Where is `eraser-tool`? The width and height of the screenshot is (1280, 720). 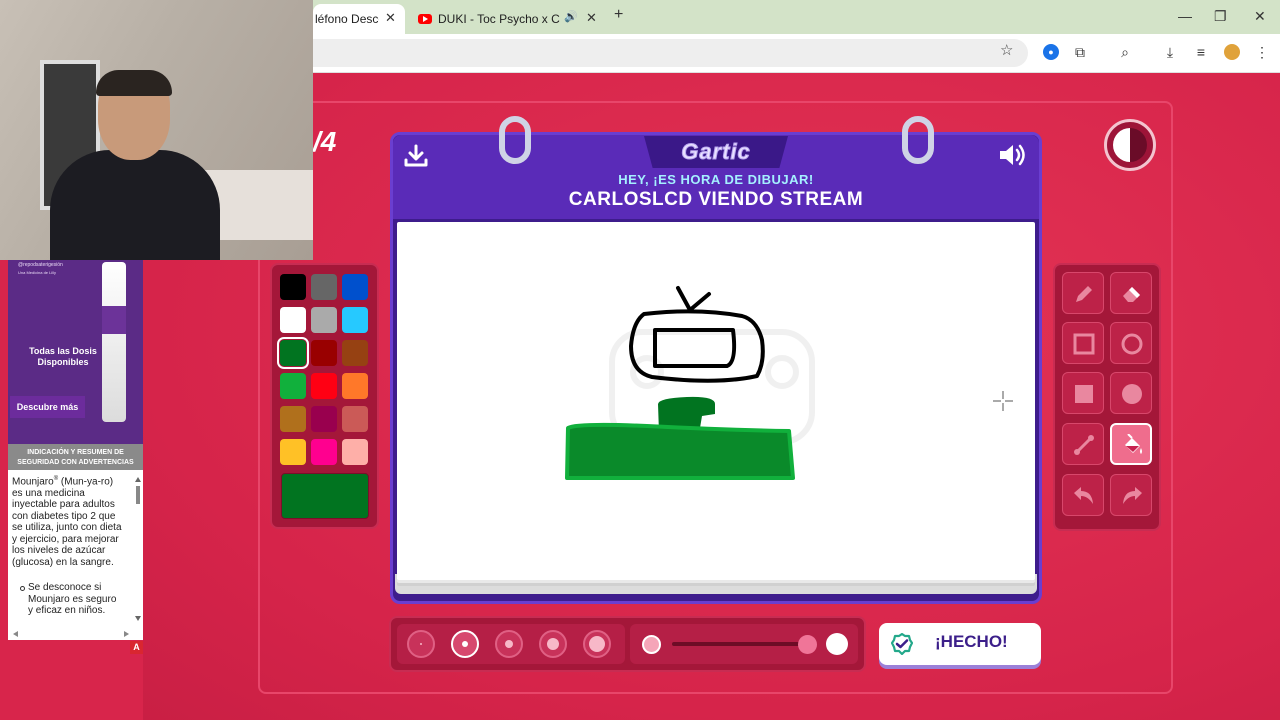
eraser-tool is located at coordinates (1131, 293).